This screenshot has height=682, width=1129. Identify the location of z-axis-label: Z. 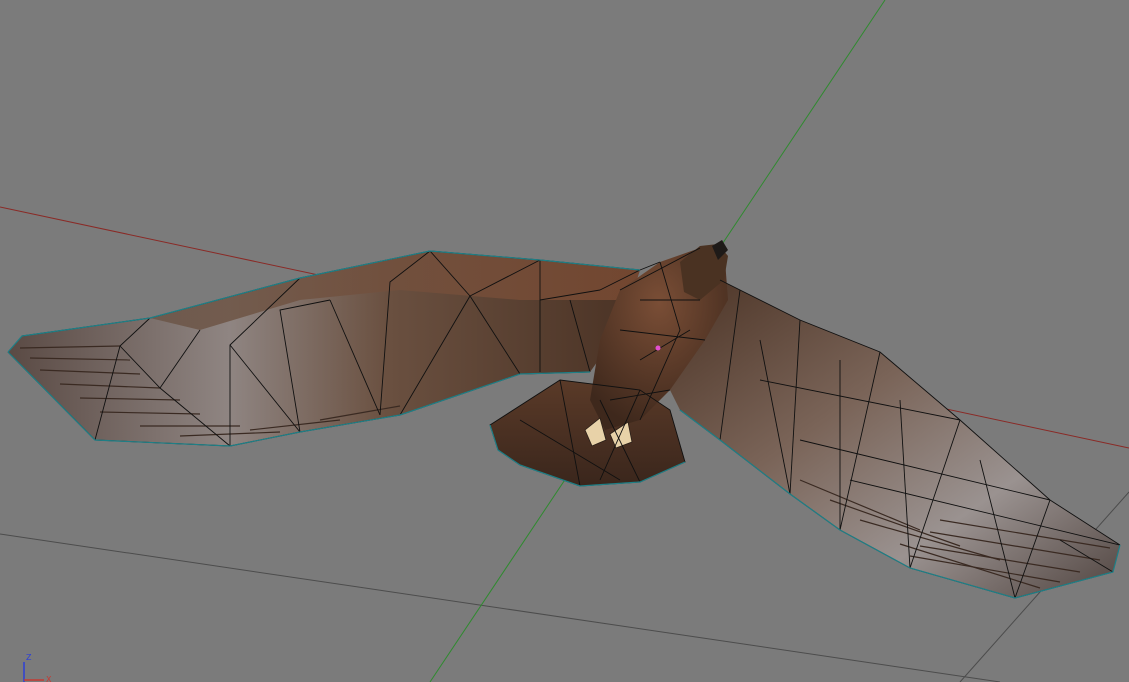
(29, 657).